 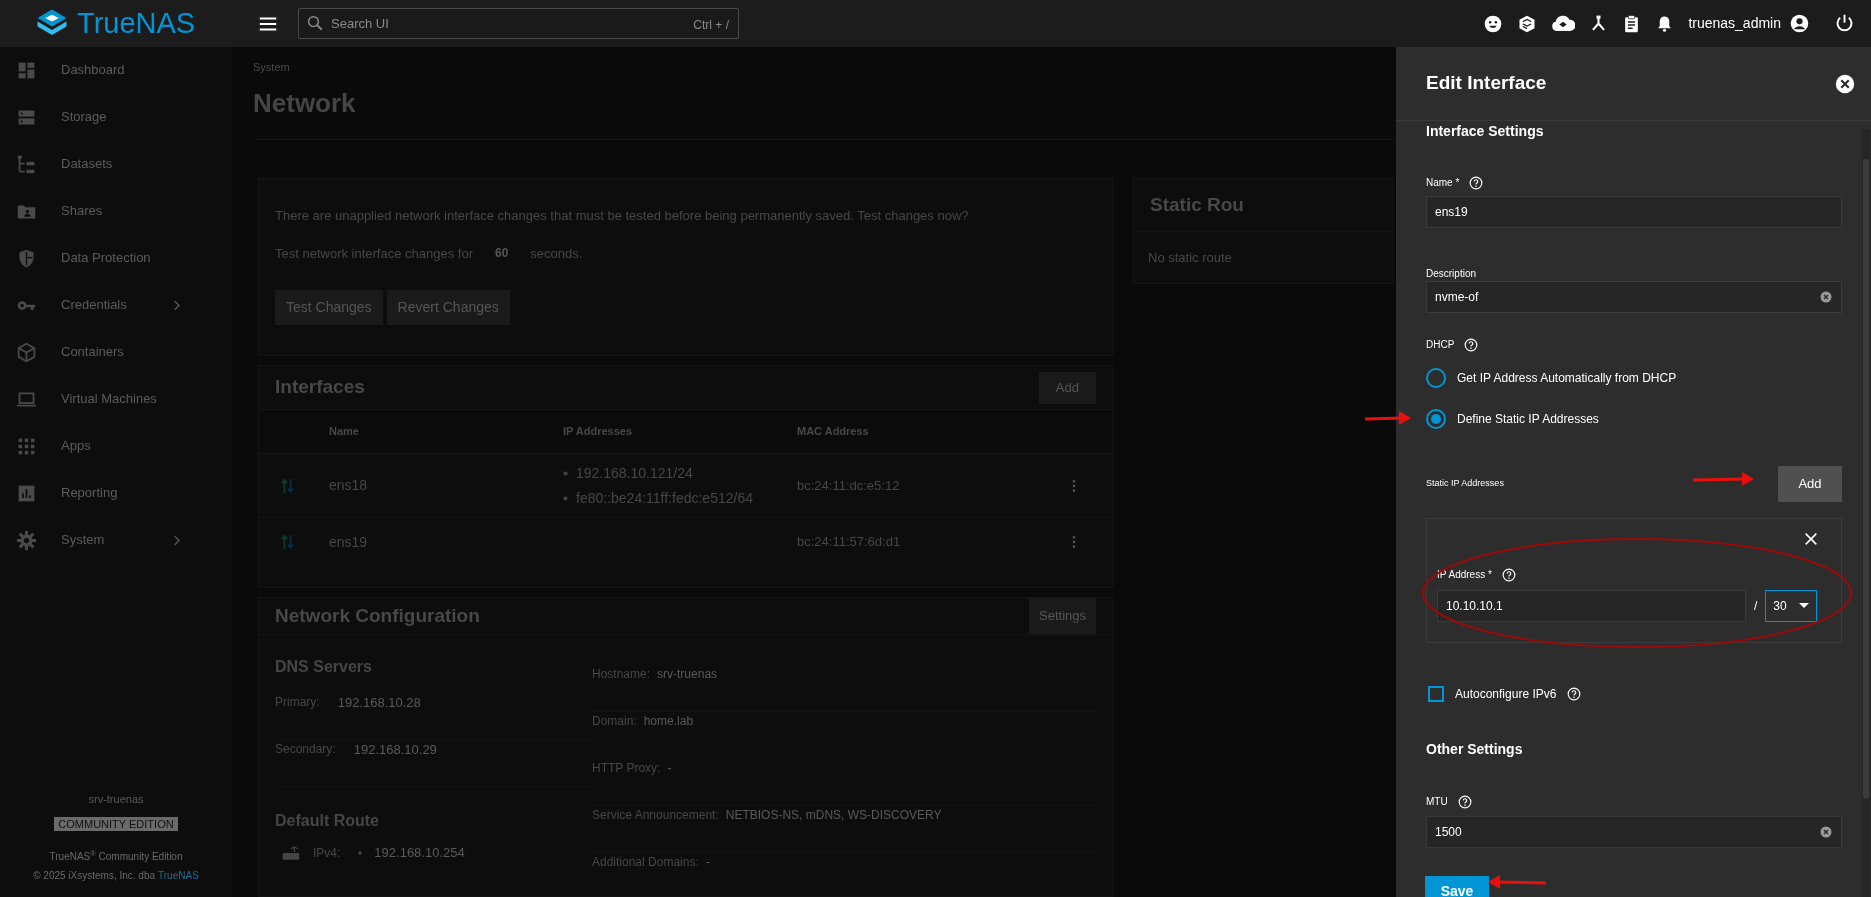 I want to click on shortcut-hint: Ctrl + /, so click(x=711, y=25).